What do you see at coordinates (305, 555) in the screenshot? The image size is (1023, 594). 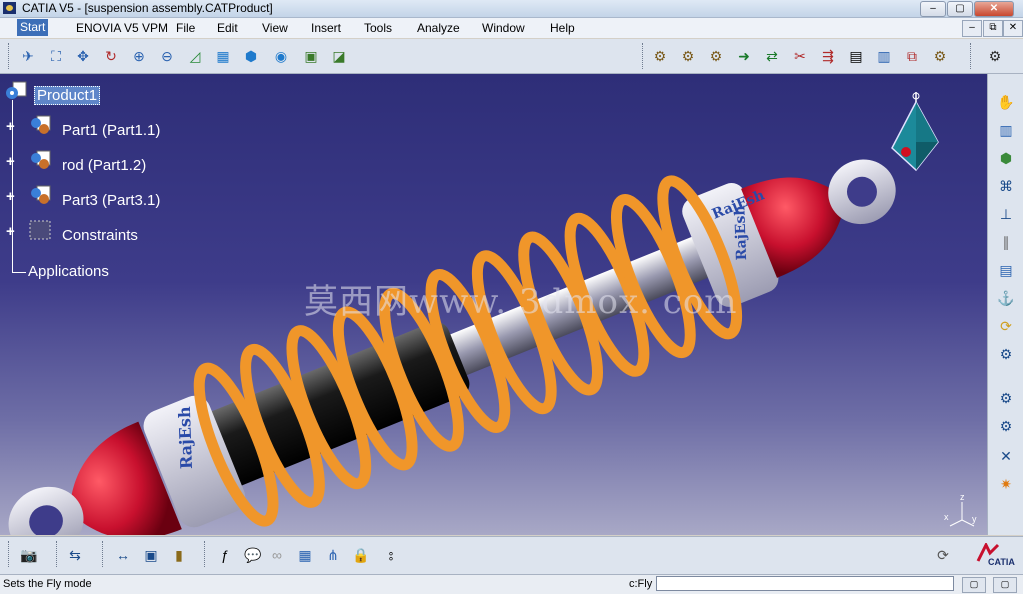 I see `design-table-icon: ▦` at bounding box center [305, 555].